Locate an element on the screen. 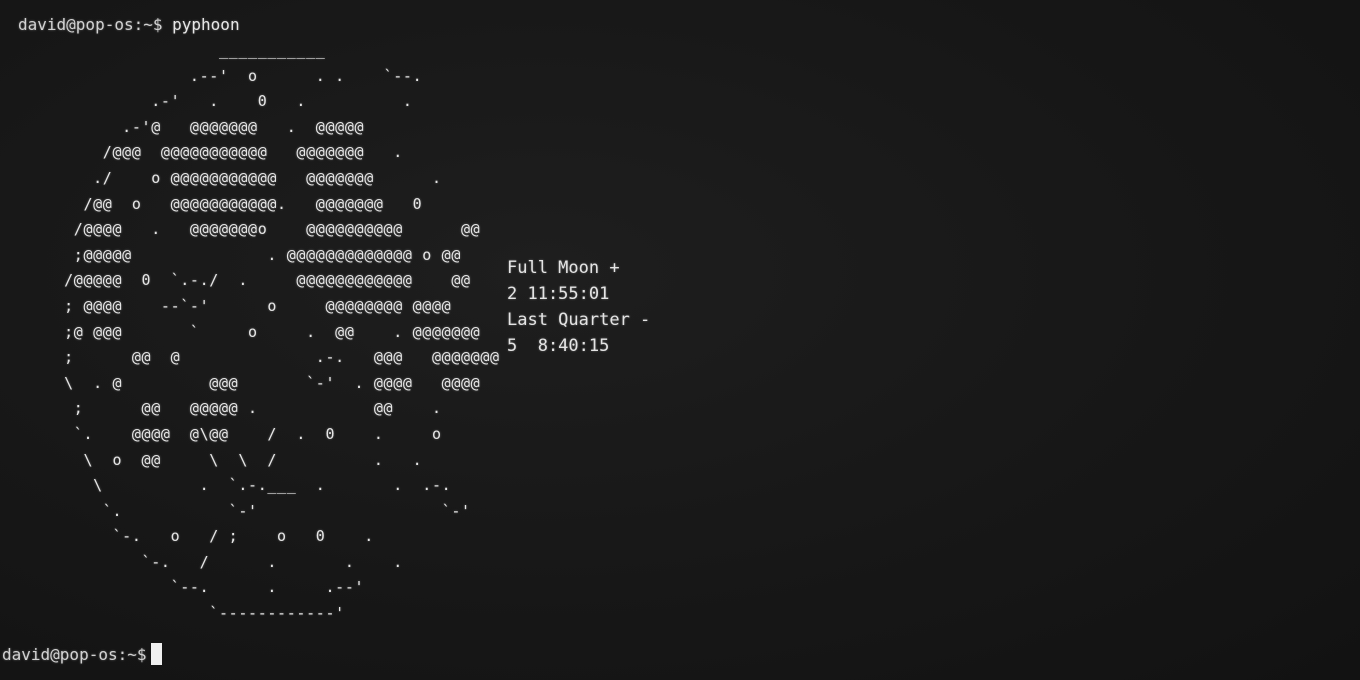 Image resolution: width=1360 pixels, height=680 pixels. command-text: pyphoon is located at coordinates (206, 24).